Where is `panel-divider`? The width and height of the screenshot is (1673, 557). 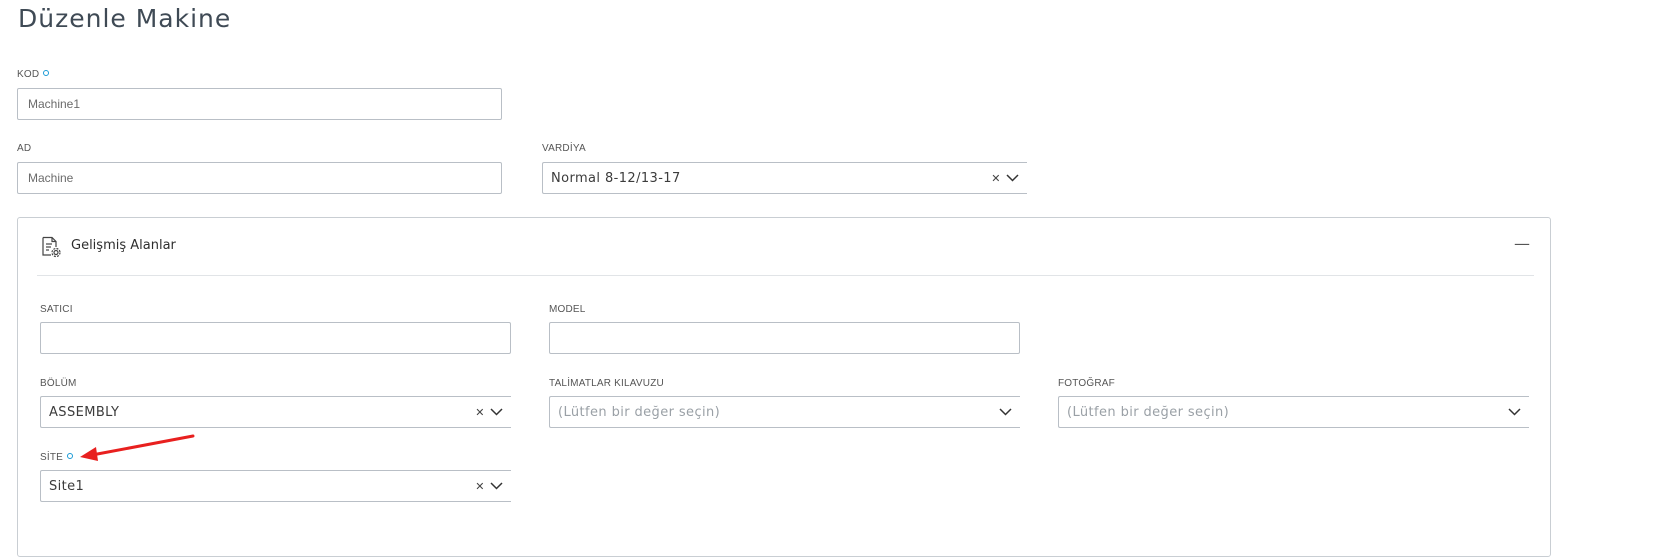 panel-divider is located at coordinates (785, 275).